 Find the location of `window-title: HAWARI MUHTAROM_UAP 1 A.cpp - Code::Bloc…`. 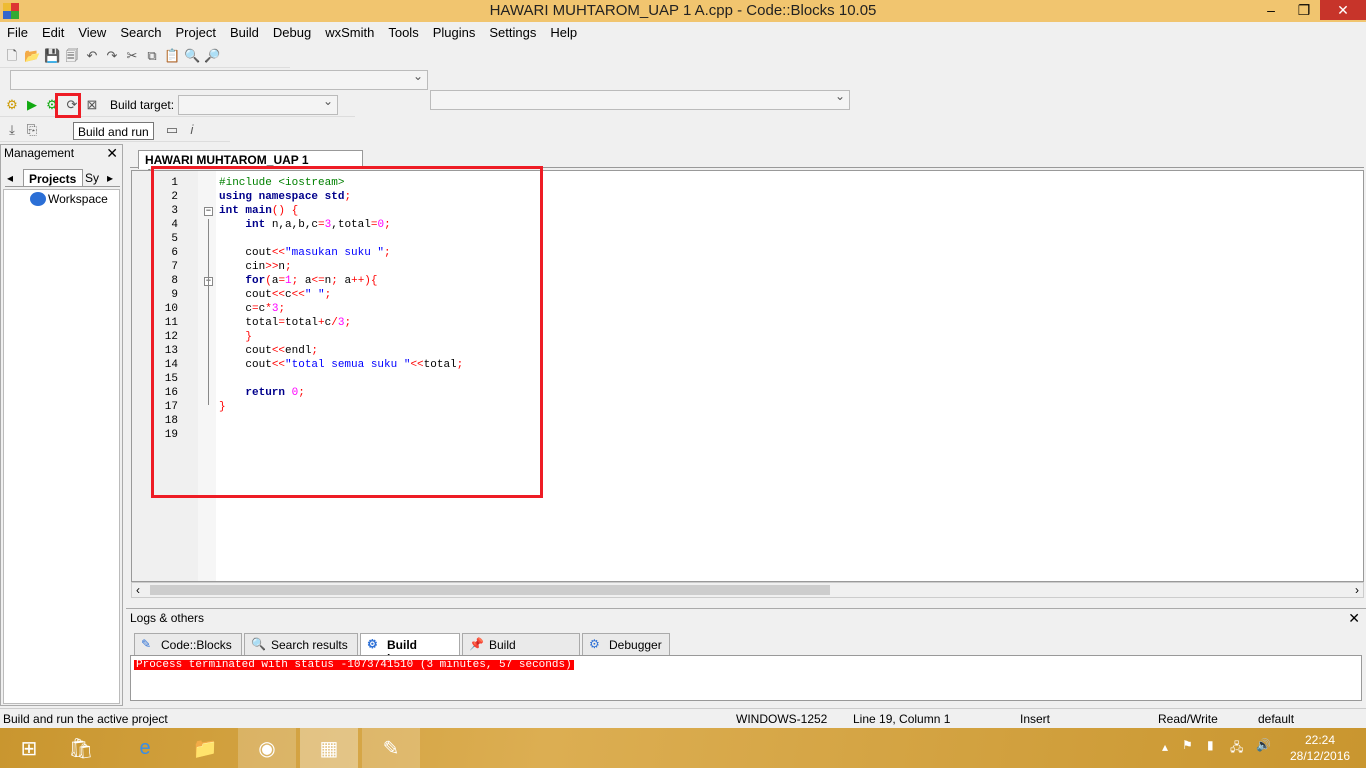

window-title: HAWARI MUHTAROM_UAP 1 A.cpp - Code::Bloc… is located at coordinates (683, 10).